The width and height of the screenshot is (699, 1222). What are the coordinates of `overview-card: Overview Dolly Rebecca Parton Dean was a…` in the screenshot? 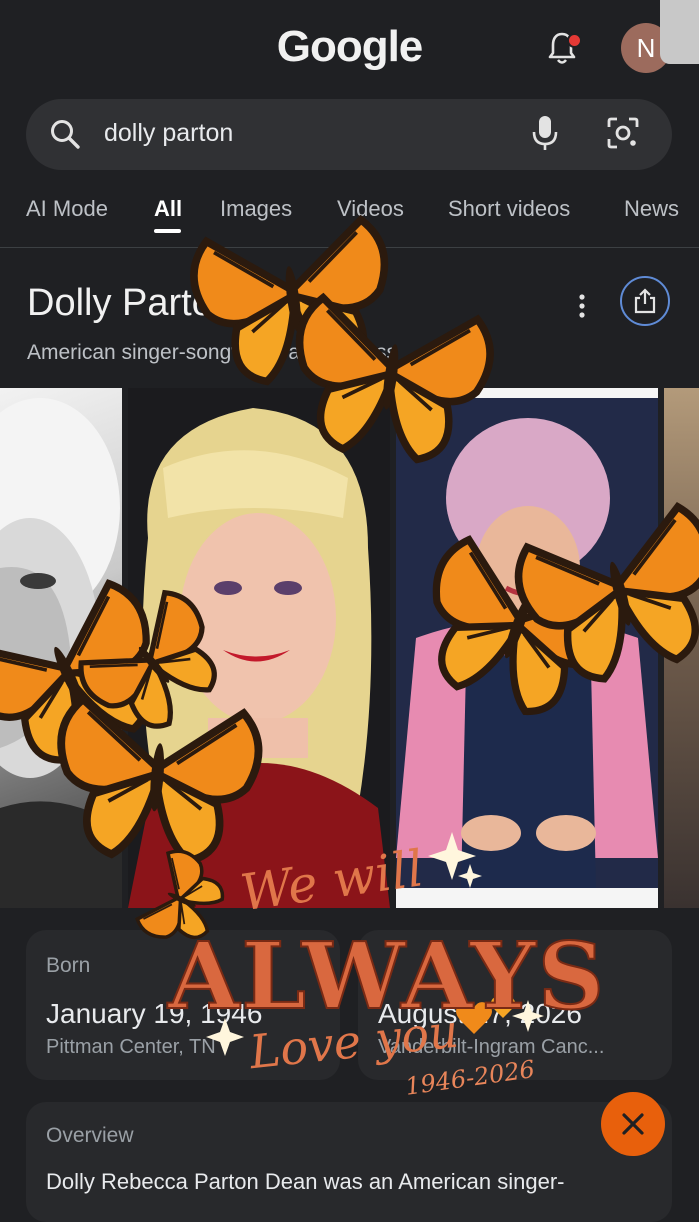 It's located at (349, 1162).